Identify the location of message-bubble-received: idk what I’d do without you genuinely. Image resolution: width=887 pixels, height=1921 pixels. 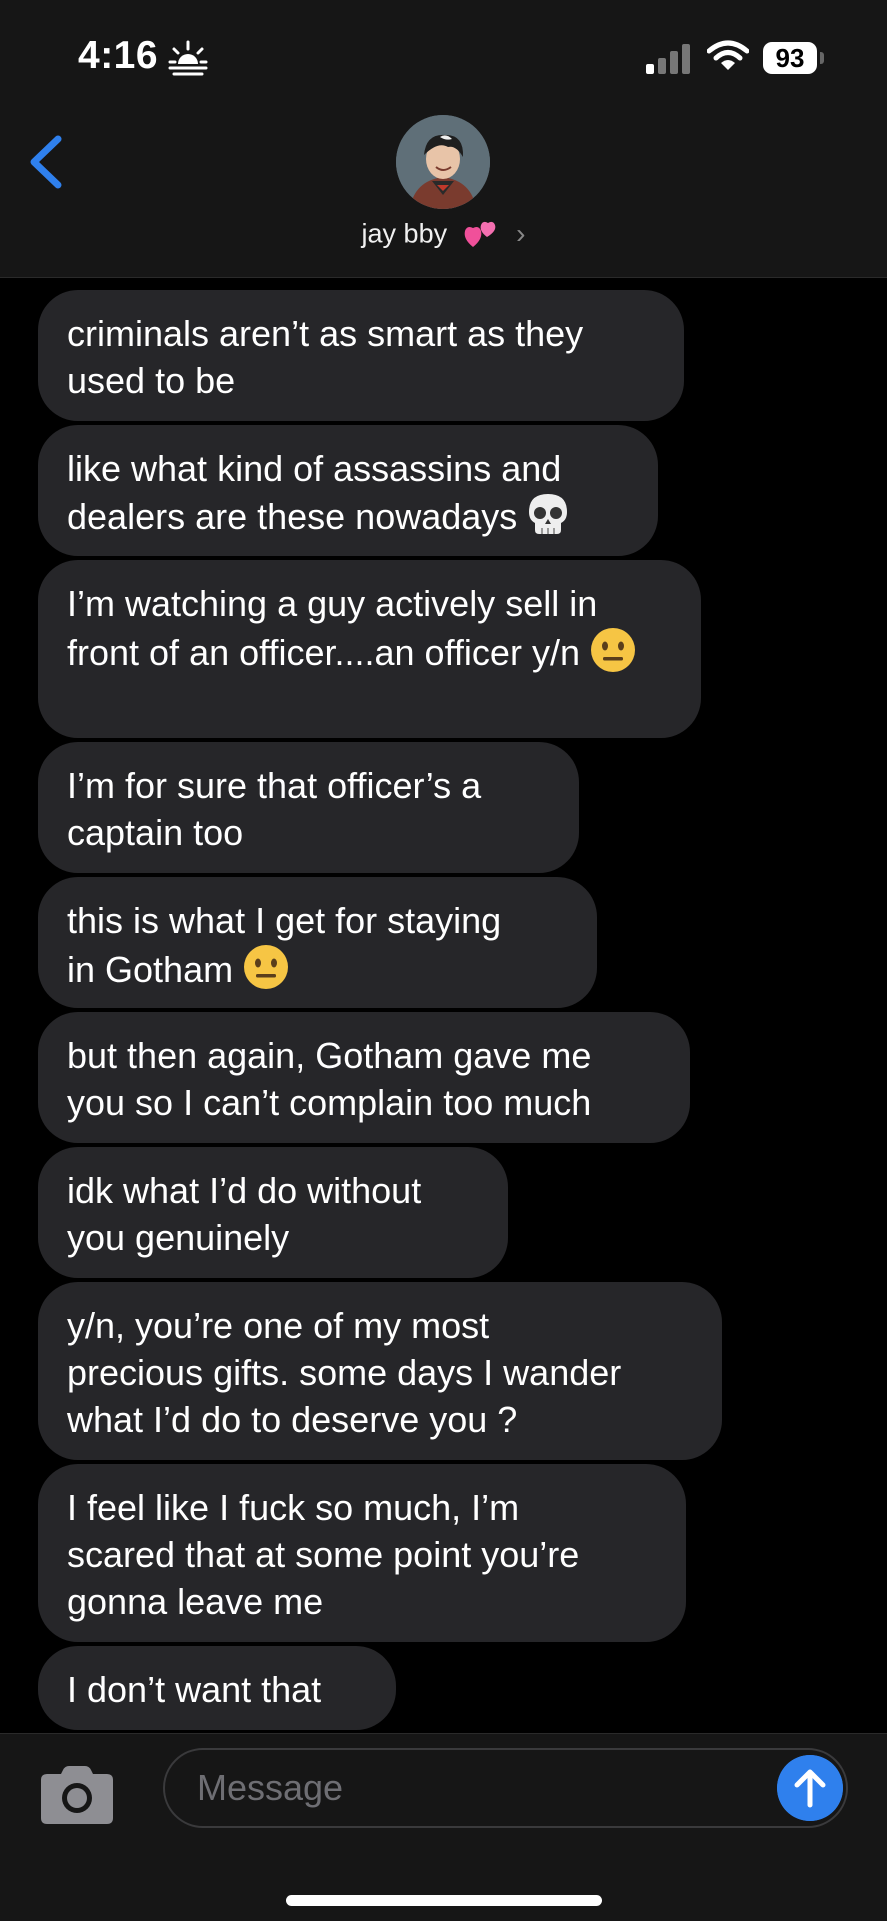
(273, 1212).